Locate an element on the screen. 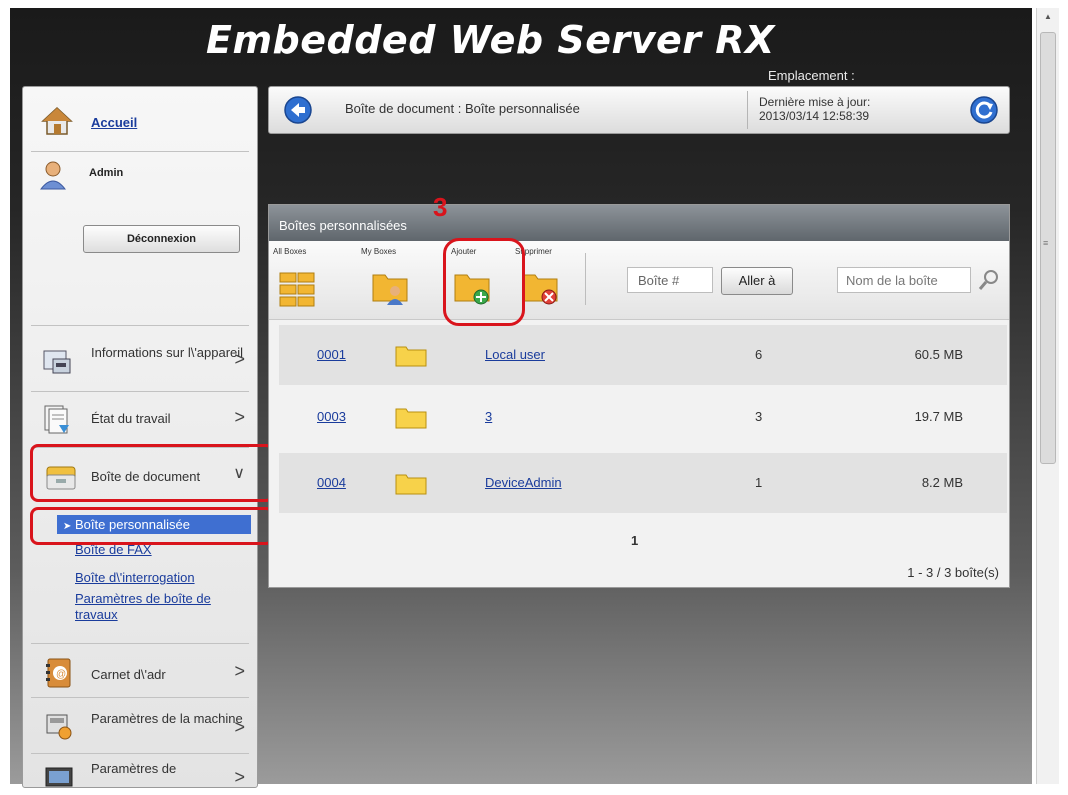  job-status-icon is located at coordinates (56, 419).